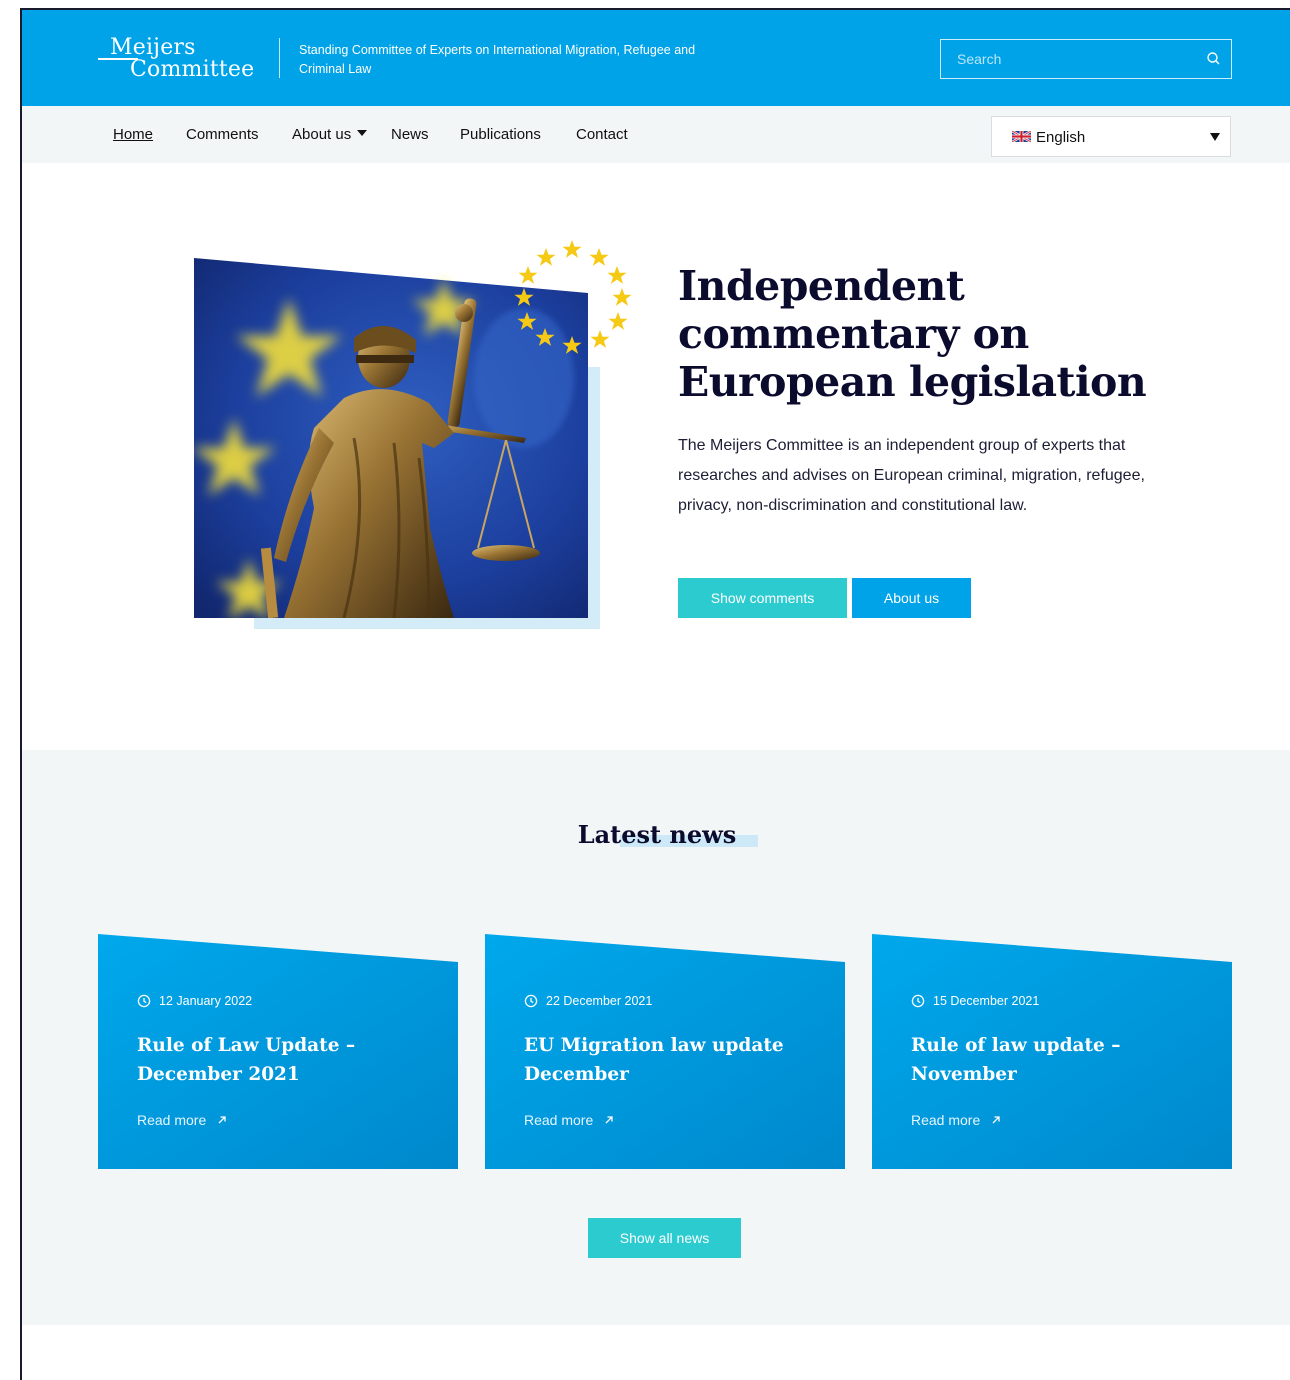  I want to click on news-date: 15 December 2021, so click(975, 1001).